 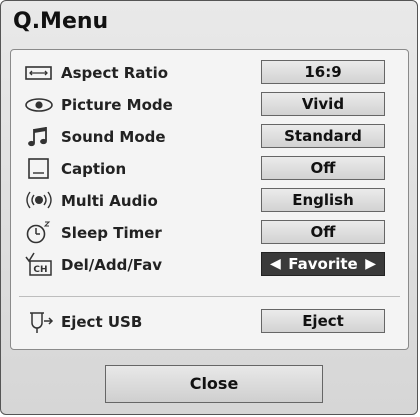 I want to click on divider, so click(x=209, y=296).